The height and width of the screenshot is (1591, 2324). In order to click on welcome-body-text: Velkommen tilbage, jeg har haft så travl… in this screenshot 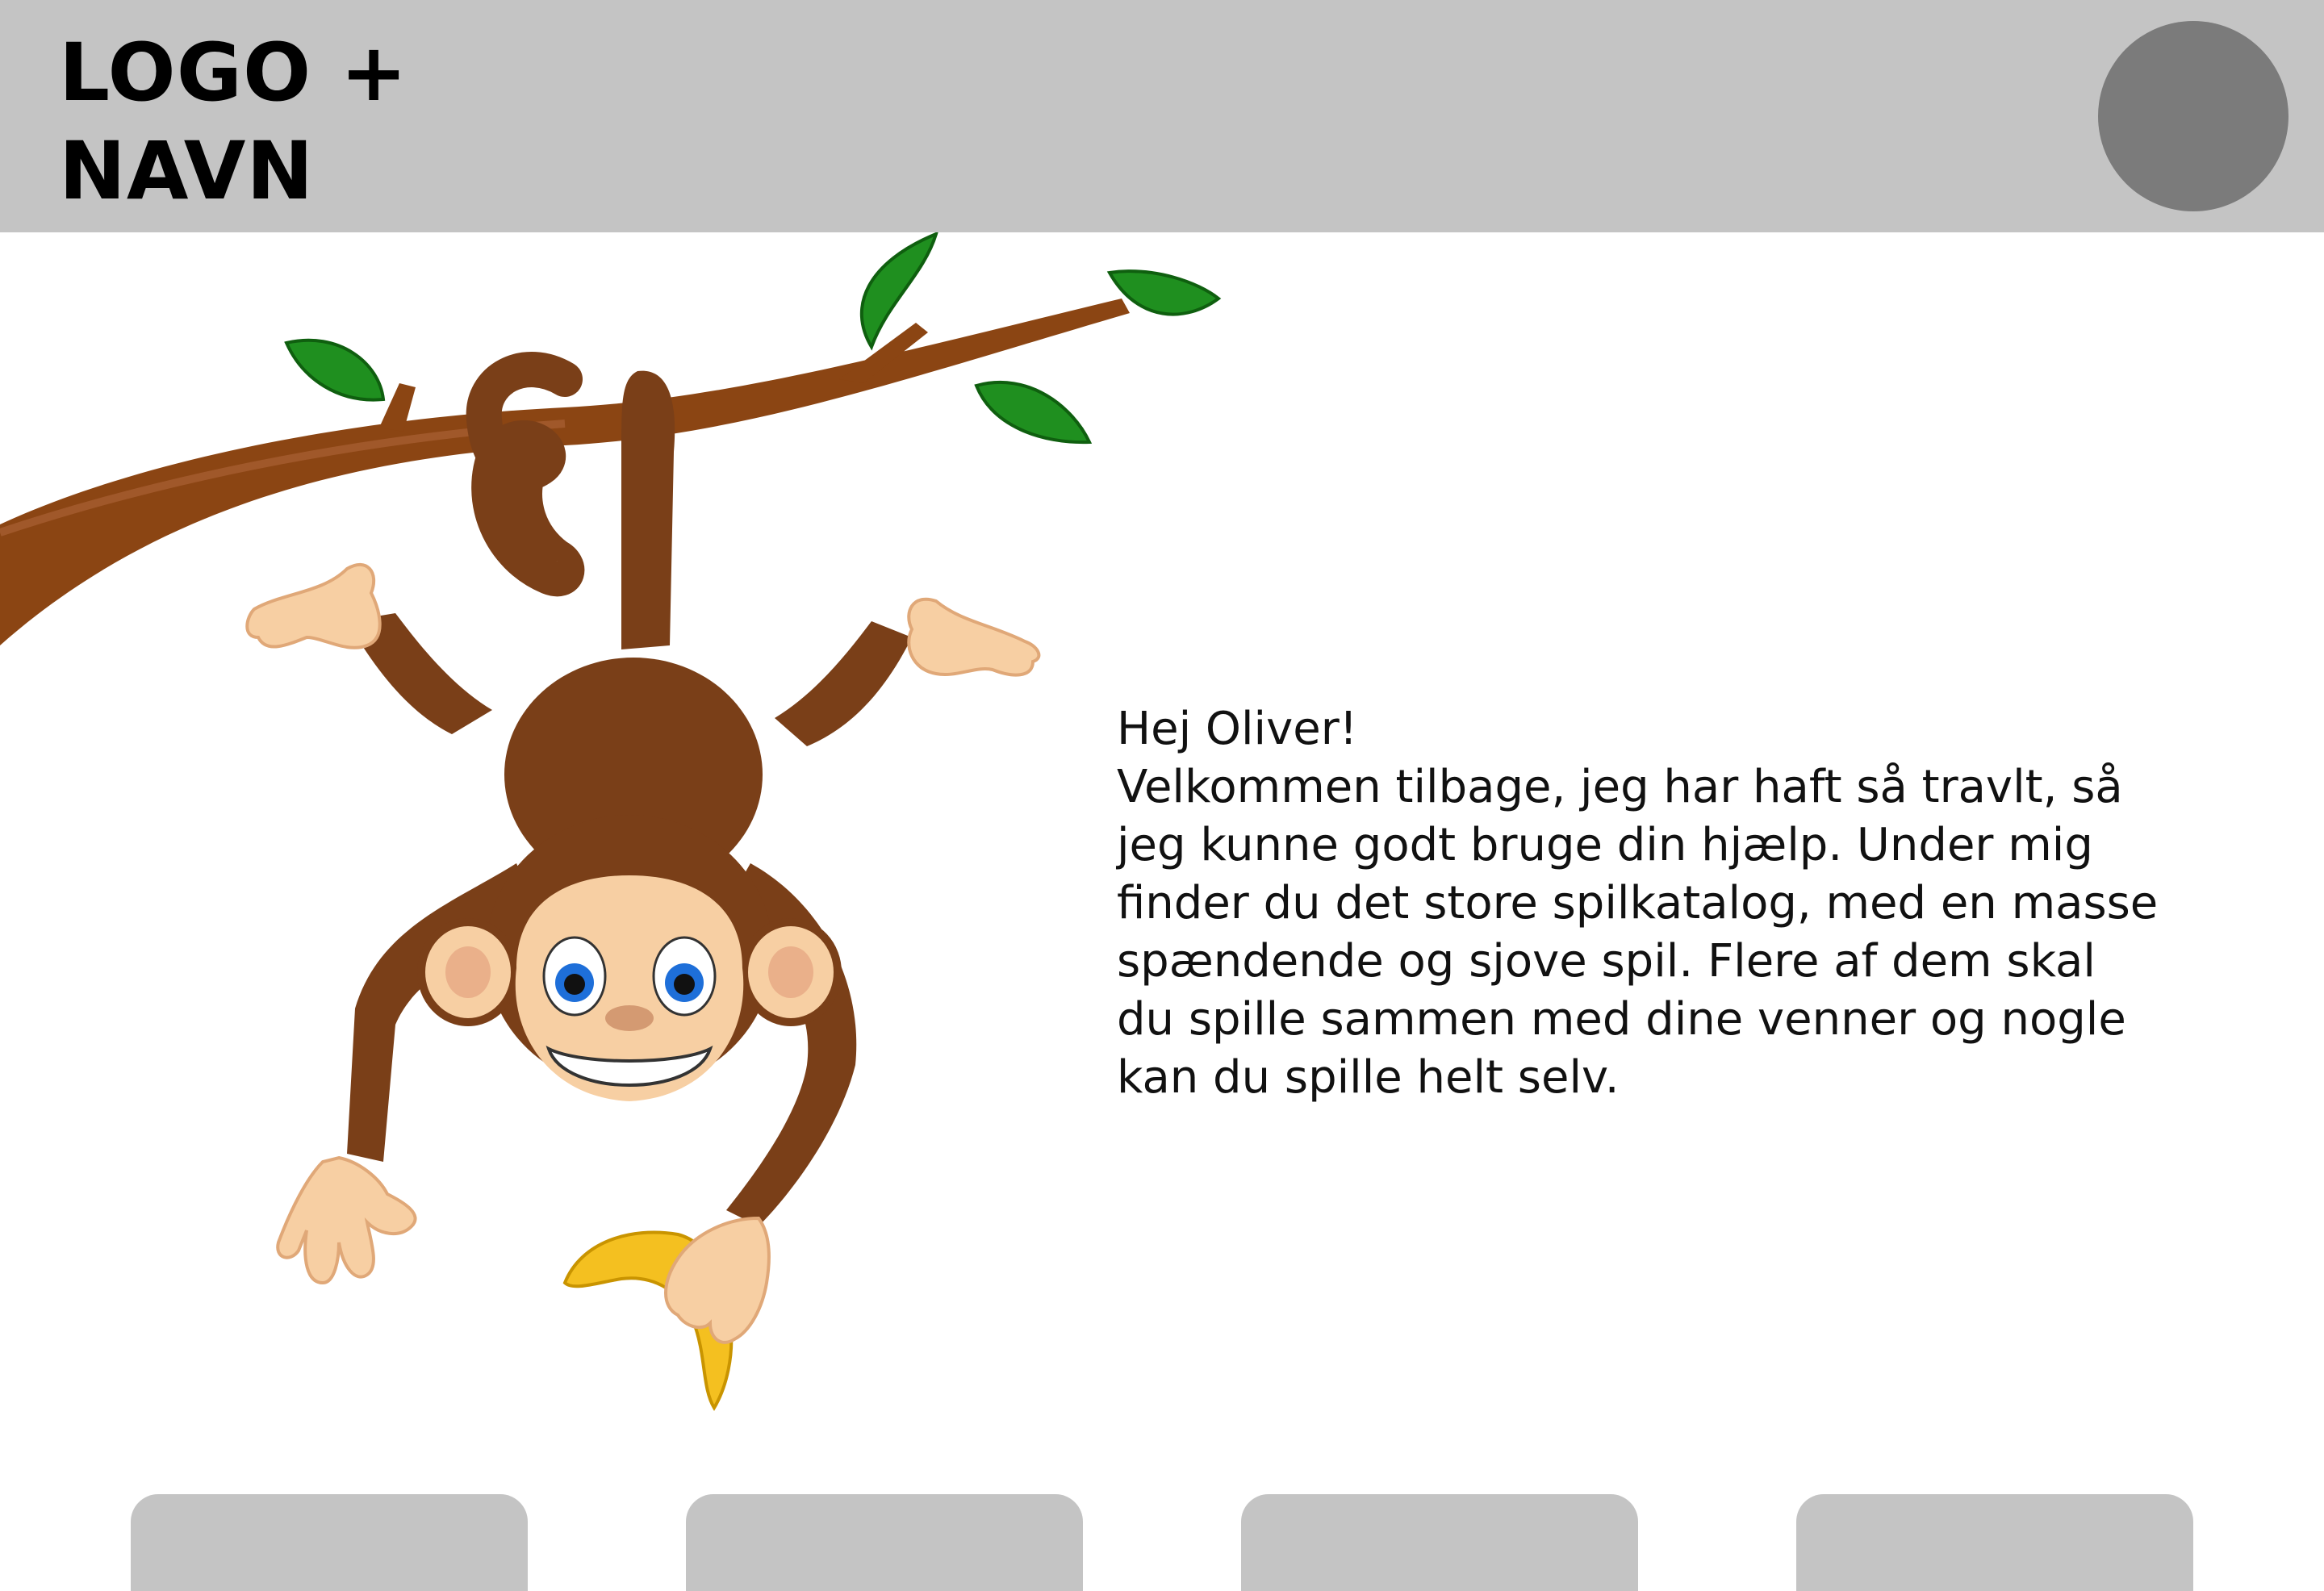, I will do `click(1638, 933)`.